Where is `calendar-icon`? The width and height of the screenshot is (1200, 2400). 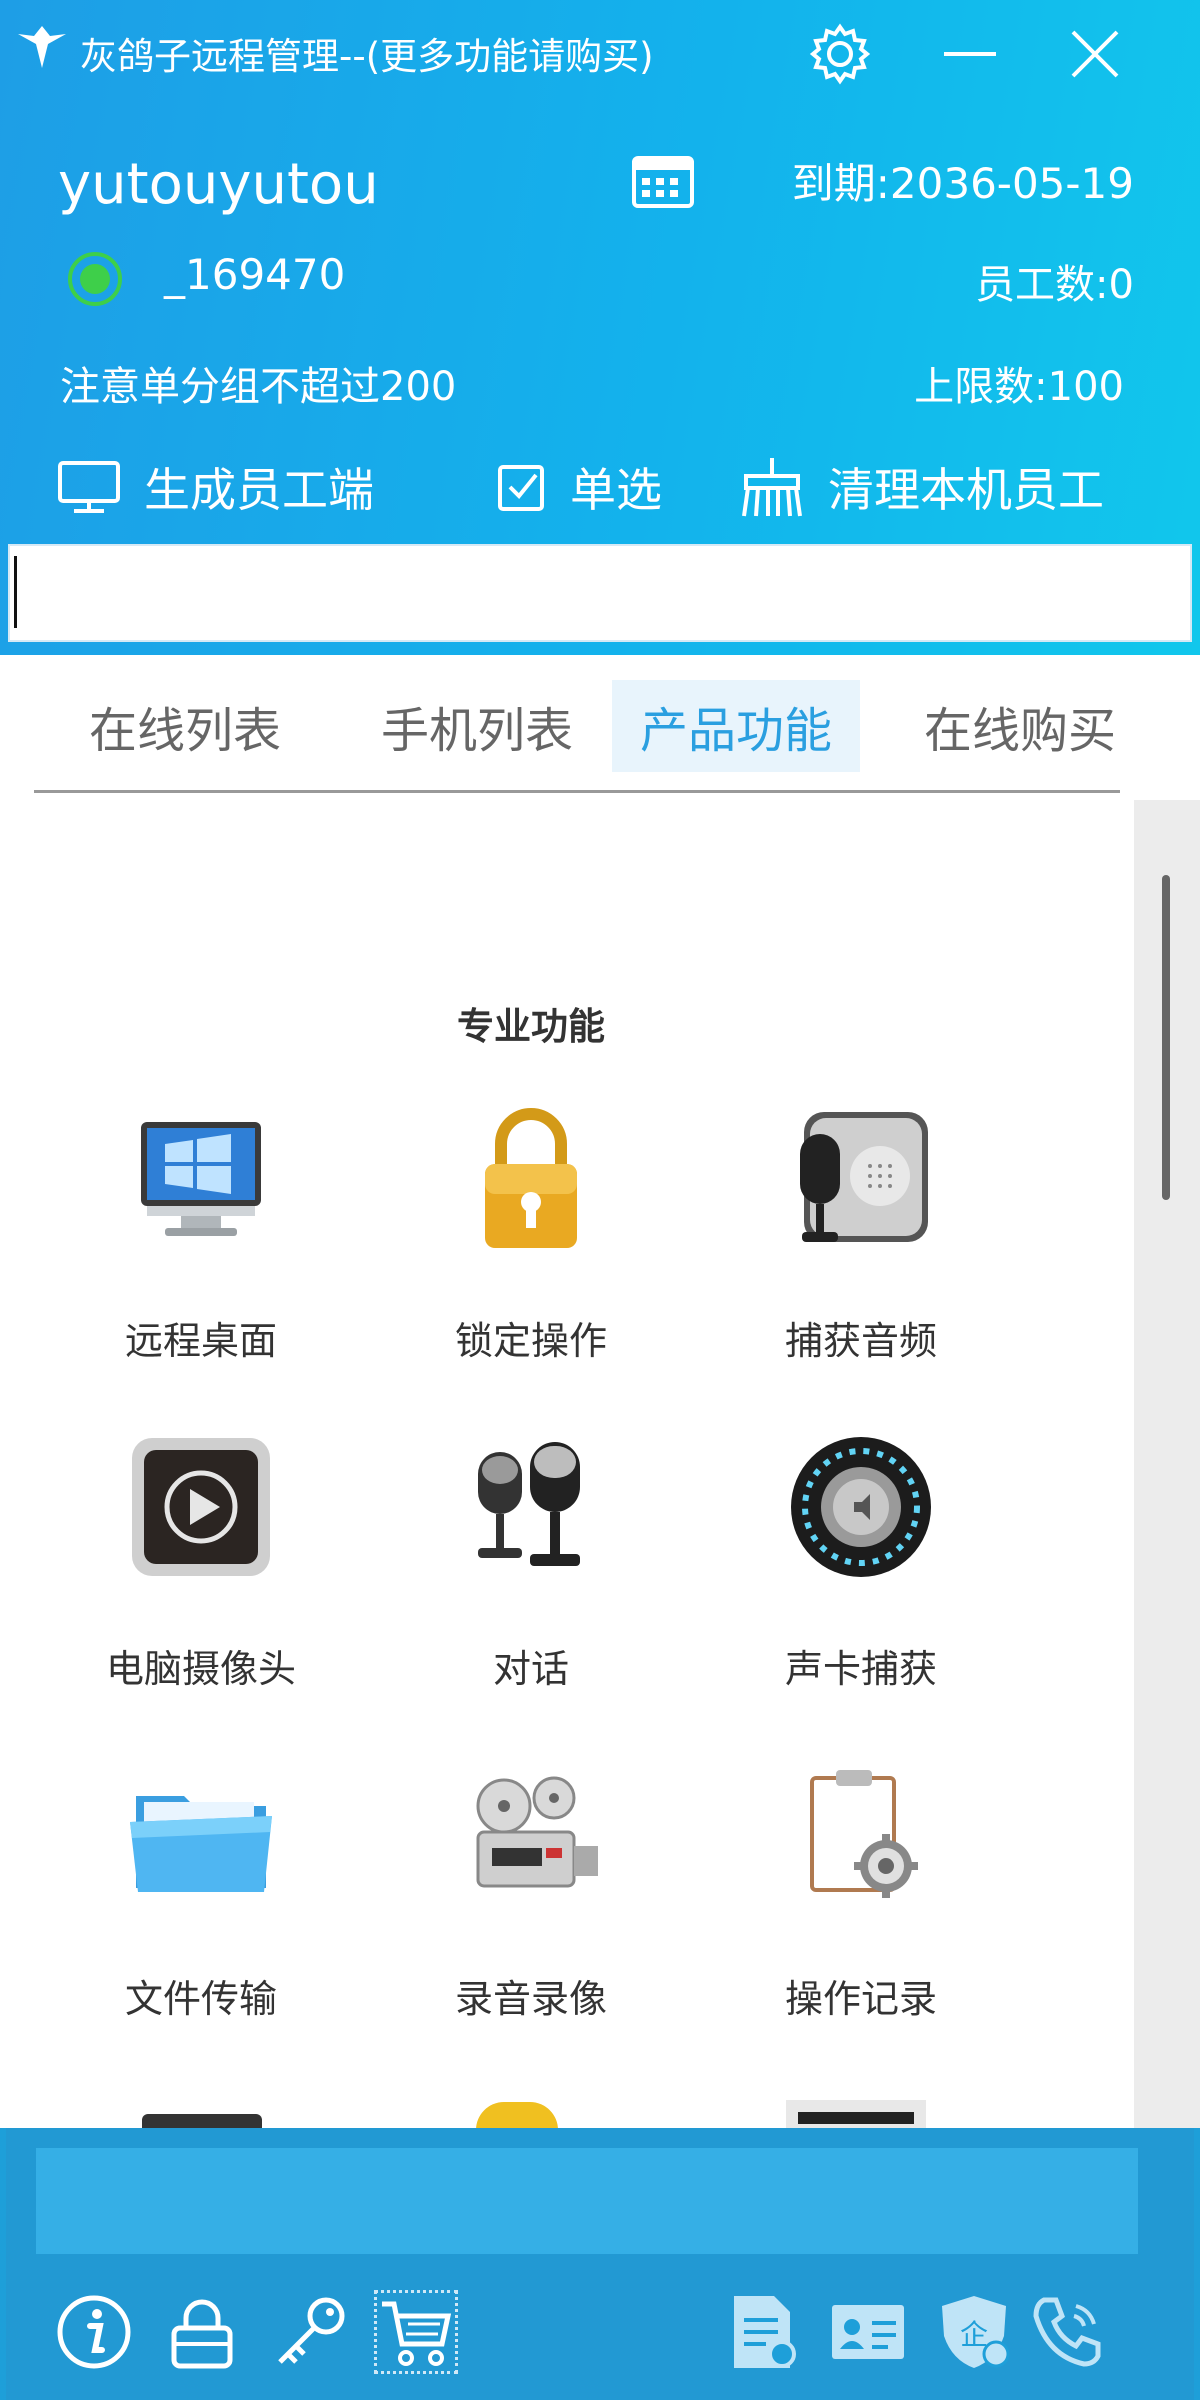
calendar-icon is located at coordinates (663, 182).